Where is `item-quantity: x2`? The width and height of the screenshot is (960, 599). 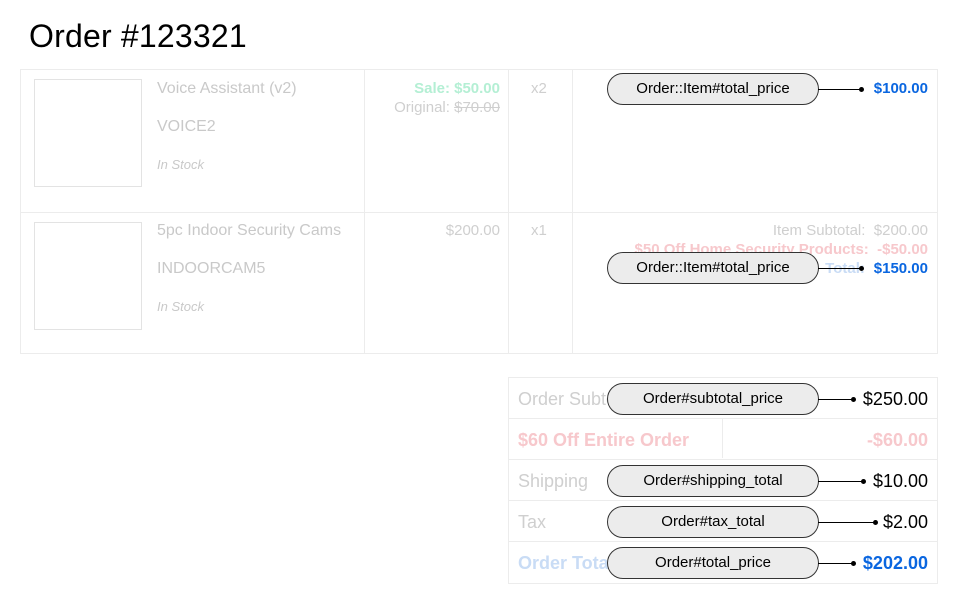 item-quantity: x2 is located at coordinates (539, 88).